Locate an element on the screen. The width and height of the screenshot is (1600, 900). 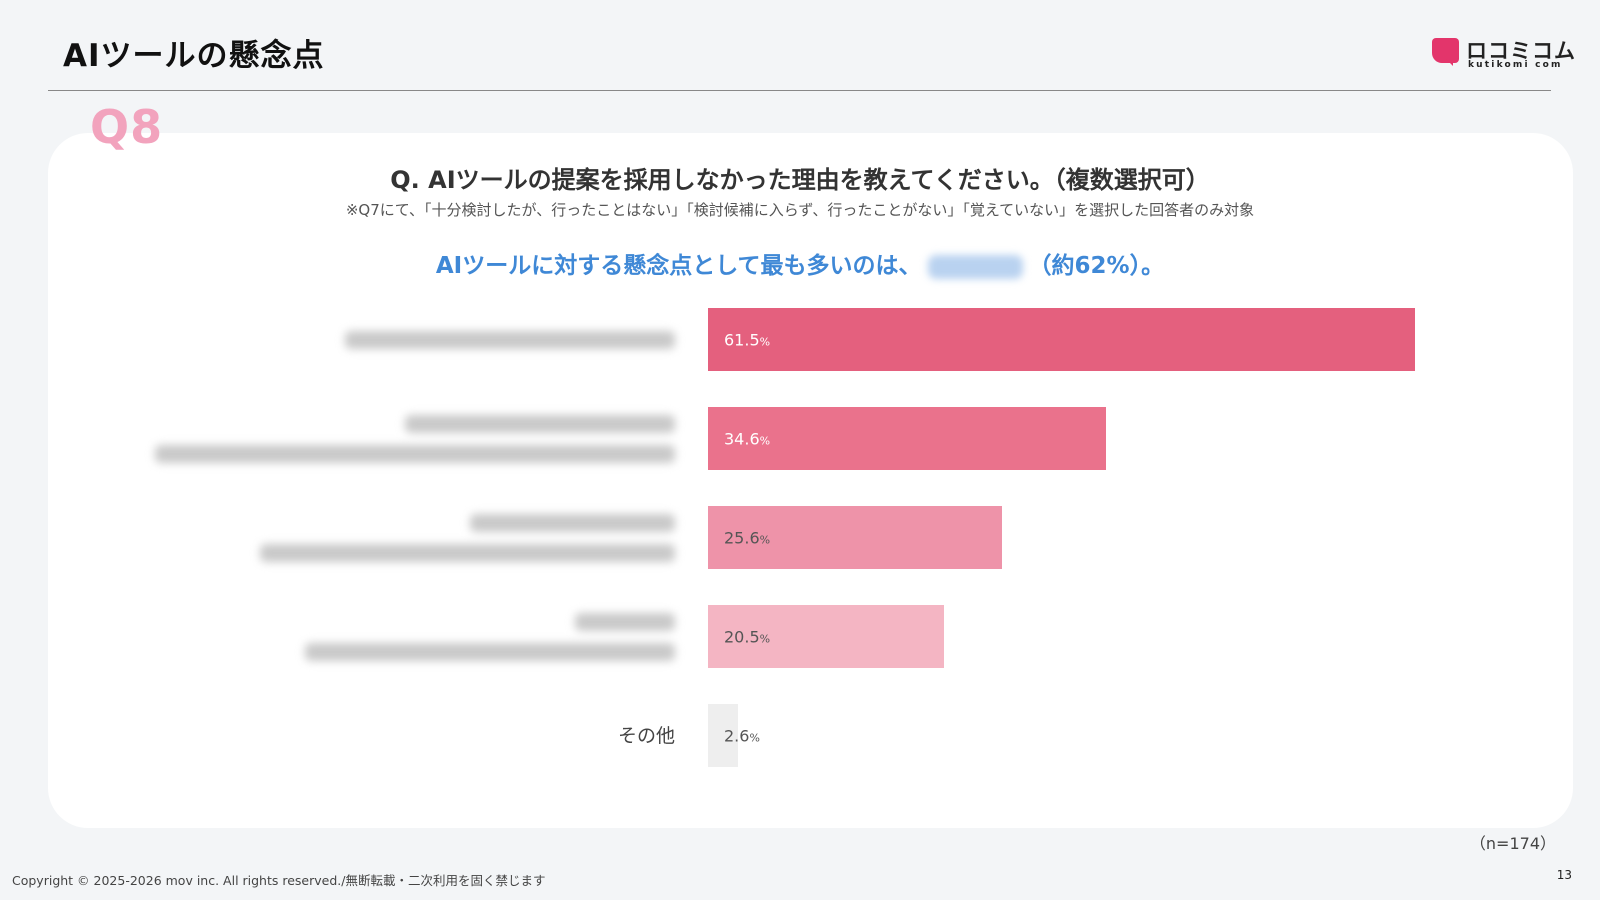
data-label: 34.6% is located at coordinates (747, 438).